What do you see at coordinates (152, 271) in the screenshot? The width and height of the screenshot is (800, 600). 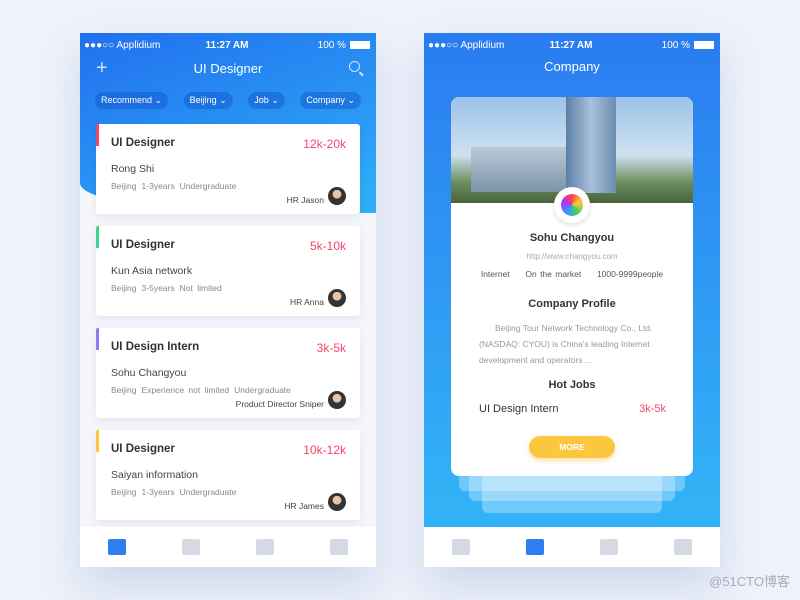 I see `company-name: Kun Asia network` at bounding box center [152, 271].